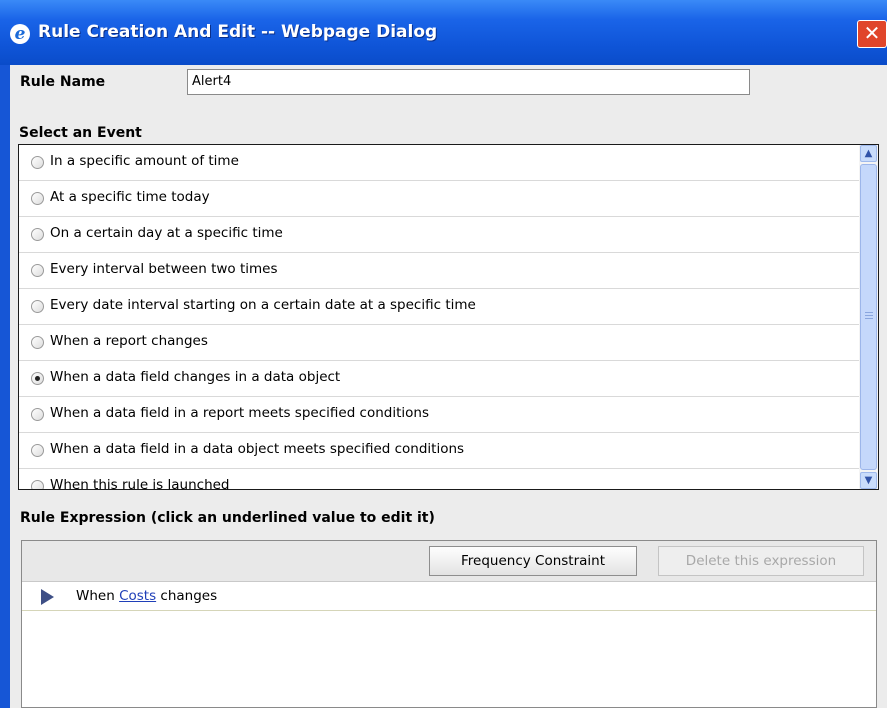 The height and width of the screenshot is (708, 887). I want to click on internet-explorer-icon: e, so click(20, 34).